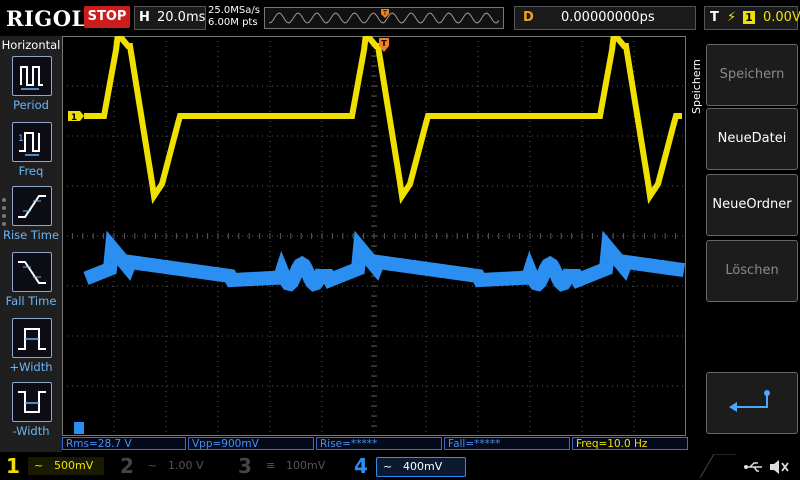  What do you see at coordinates (361, 466) in the screenshot?
I see `channel-4-number: 4` at bounding box center [361, 466].